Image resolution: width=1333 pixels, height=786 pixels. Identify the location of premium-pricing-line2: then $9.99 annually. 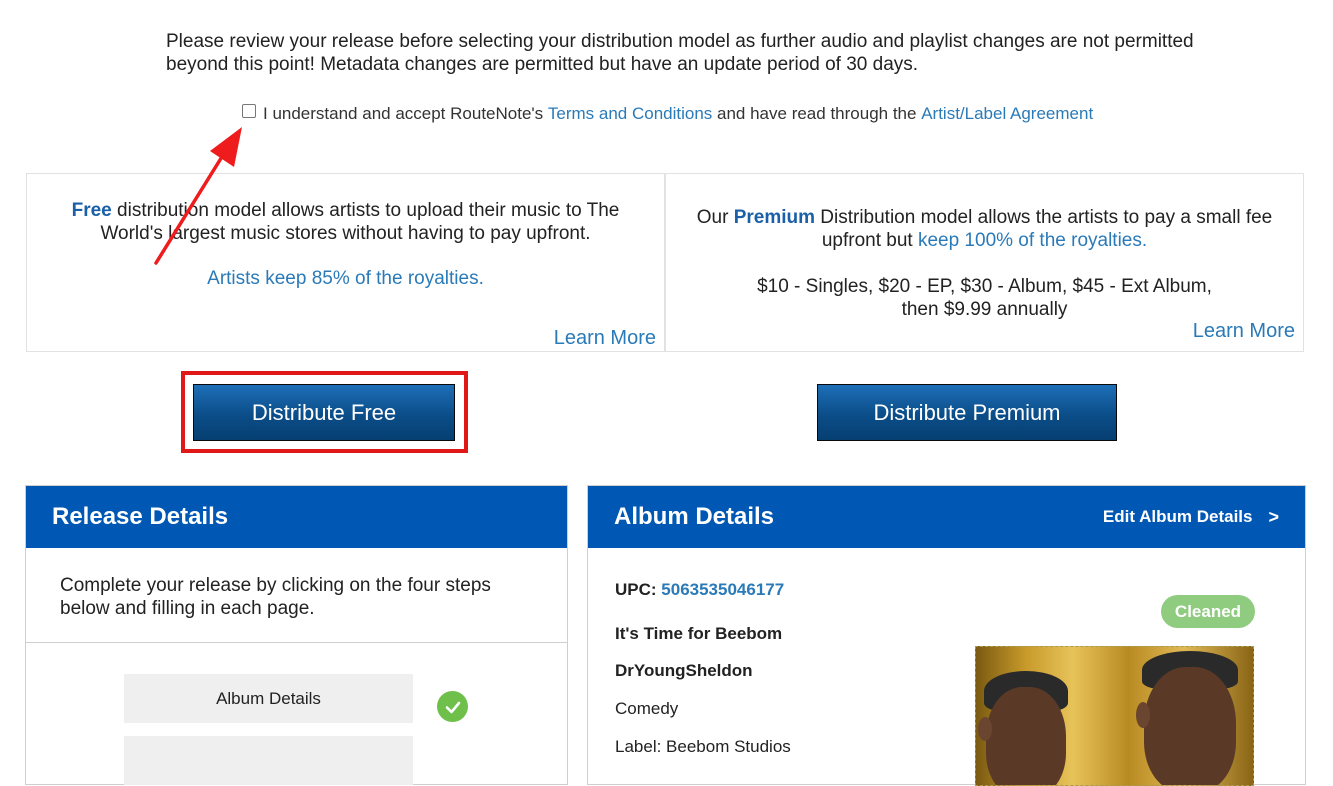
(984, 309).